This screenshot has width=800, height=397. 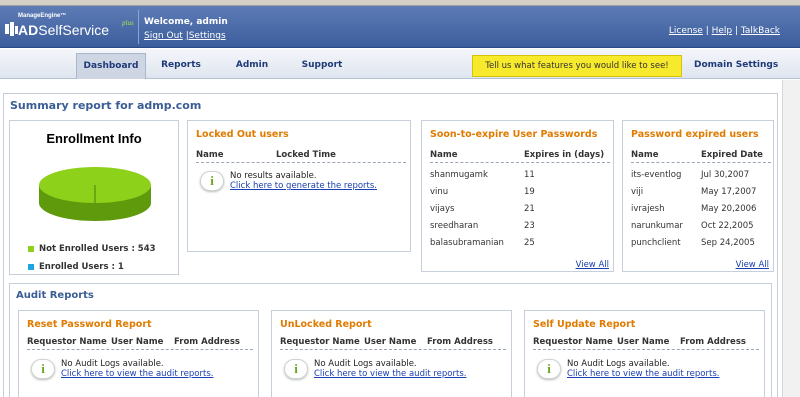 What do you see at coordinates (306, 155) in the screenshot?
I see `locked-col-time: Locked Time` at bounding box center [306, 155].